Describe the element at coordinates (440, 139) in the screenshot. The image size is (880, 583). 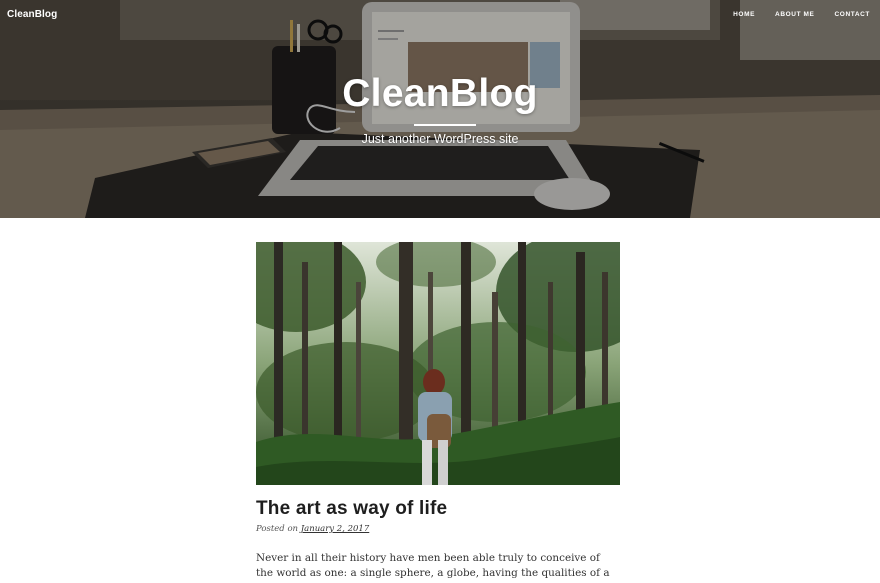
I see `site-tagline: Just another WordPress site` at that location.